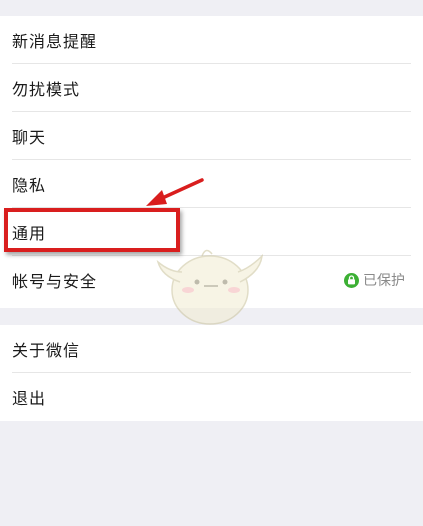 This screenshot has width=423, height=526. Describe the element at coordinates (29, 233) in the screenshot. I see `settings-item-label: 通用` at that location.